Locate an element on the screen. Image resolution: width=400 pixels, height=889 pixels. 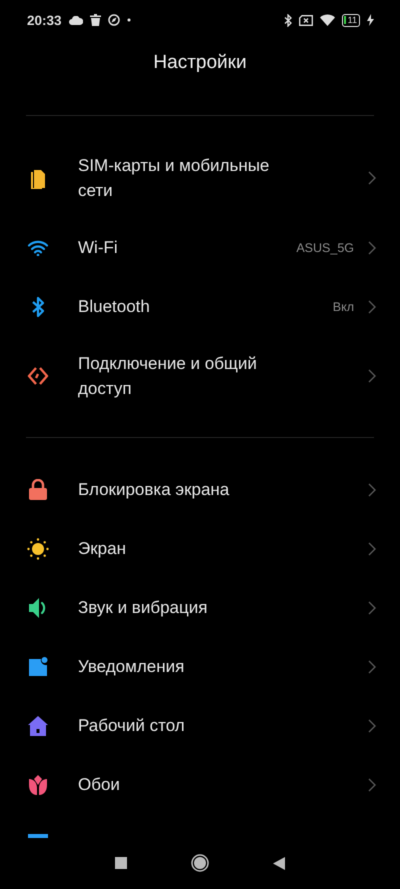
settings-item: Обои is located at coordinates (200, 784).